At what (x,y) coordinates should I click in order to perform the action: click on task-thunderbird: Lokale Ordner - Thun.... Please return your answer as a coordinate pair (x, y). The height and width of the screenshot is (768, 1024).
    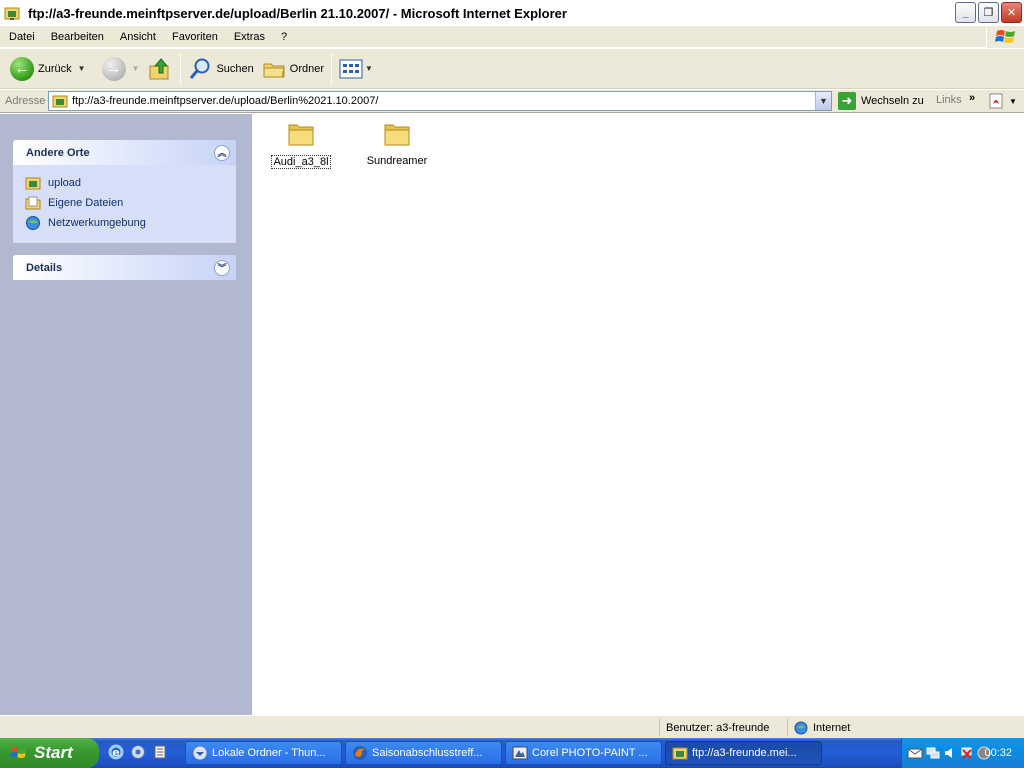
    Looking at the image, I should click on (263, 753).